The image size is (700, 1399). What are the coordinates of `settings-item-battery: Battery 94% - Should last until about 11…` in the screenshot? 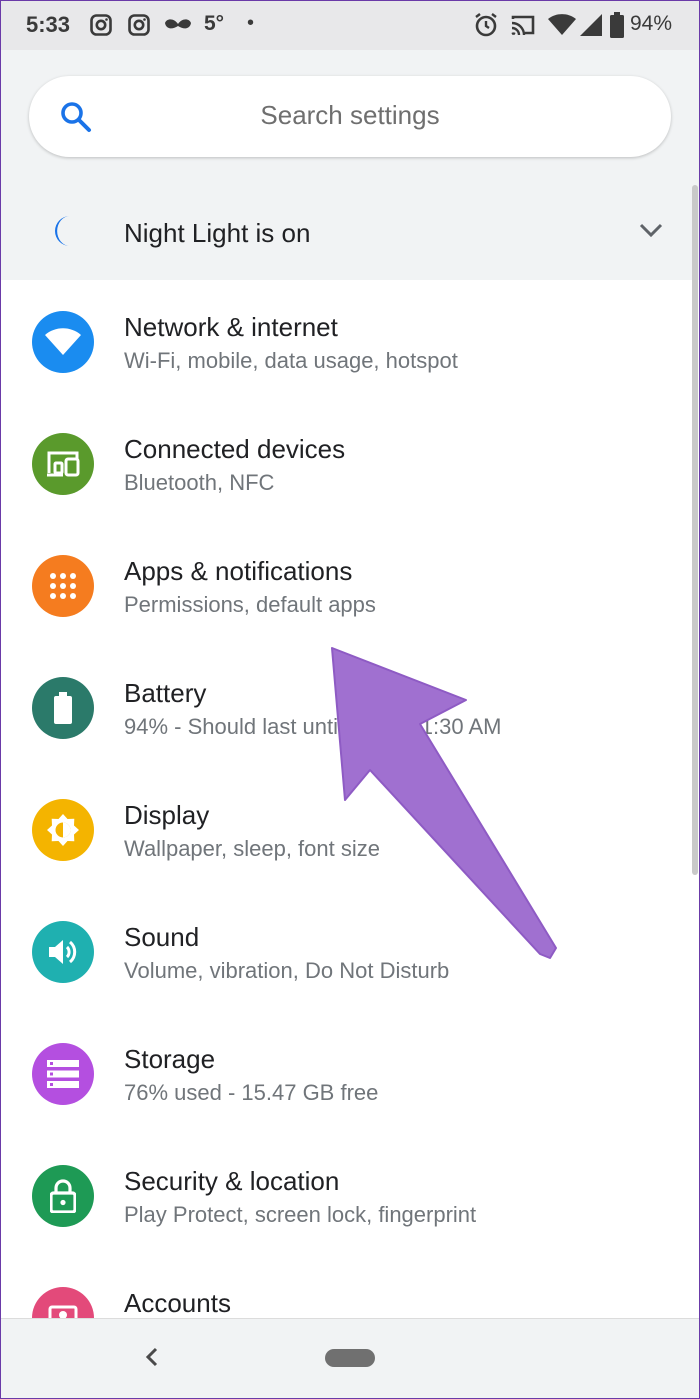 It's located at (350, 707).